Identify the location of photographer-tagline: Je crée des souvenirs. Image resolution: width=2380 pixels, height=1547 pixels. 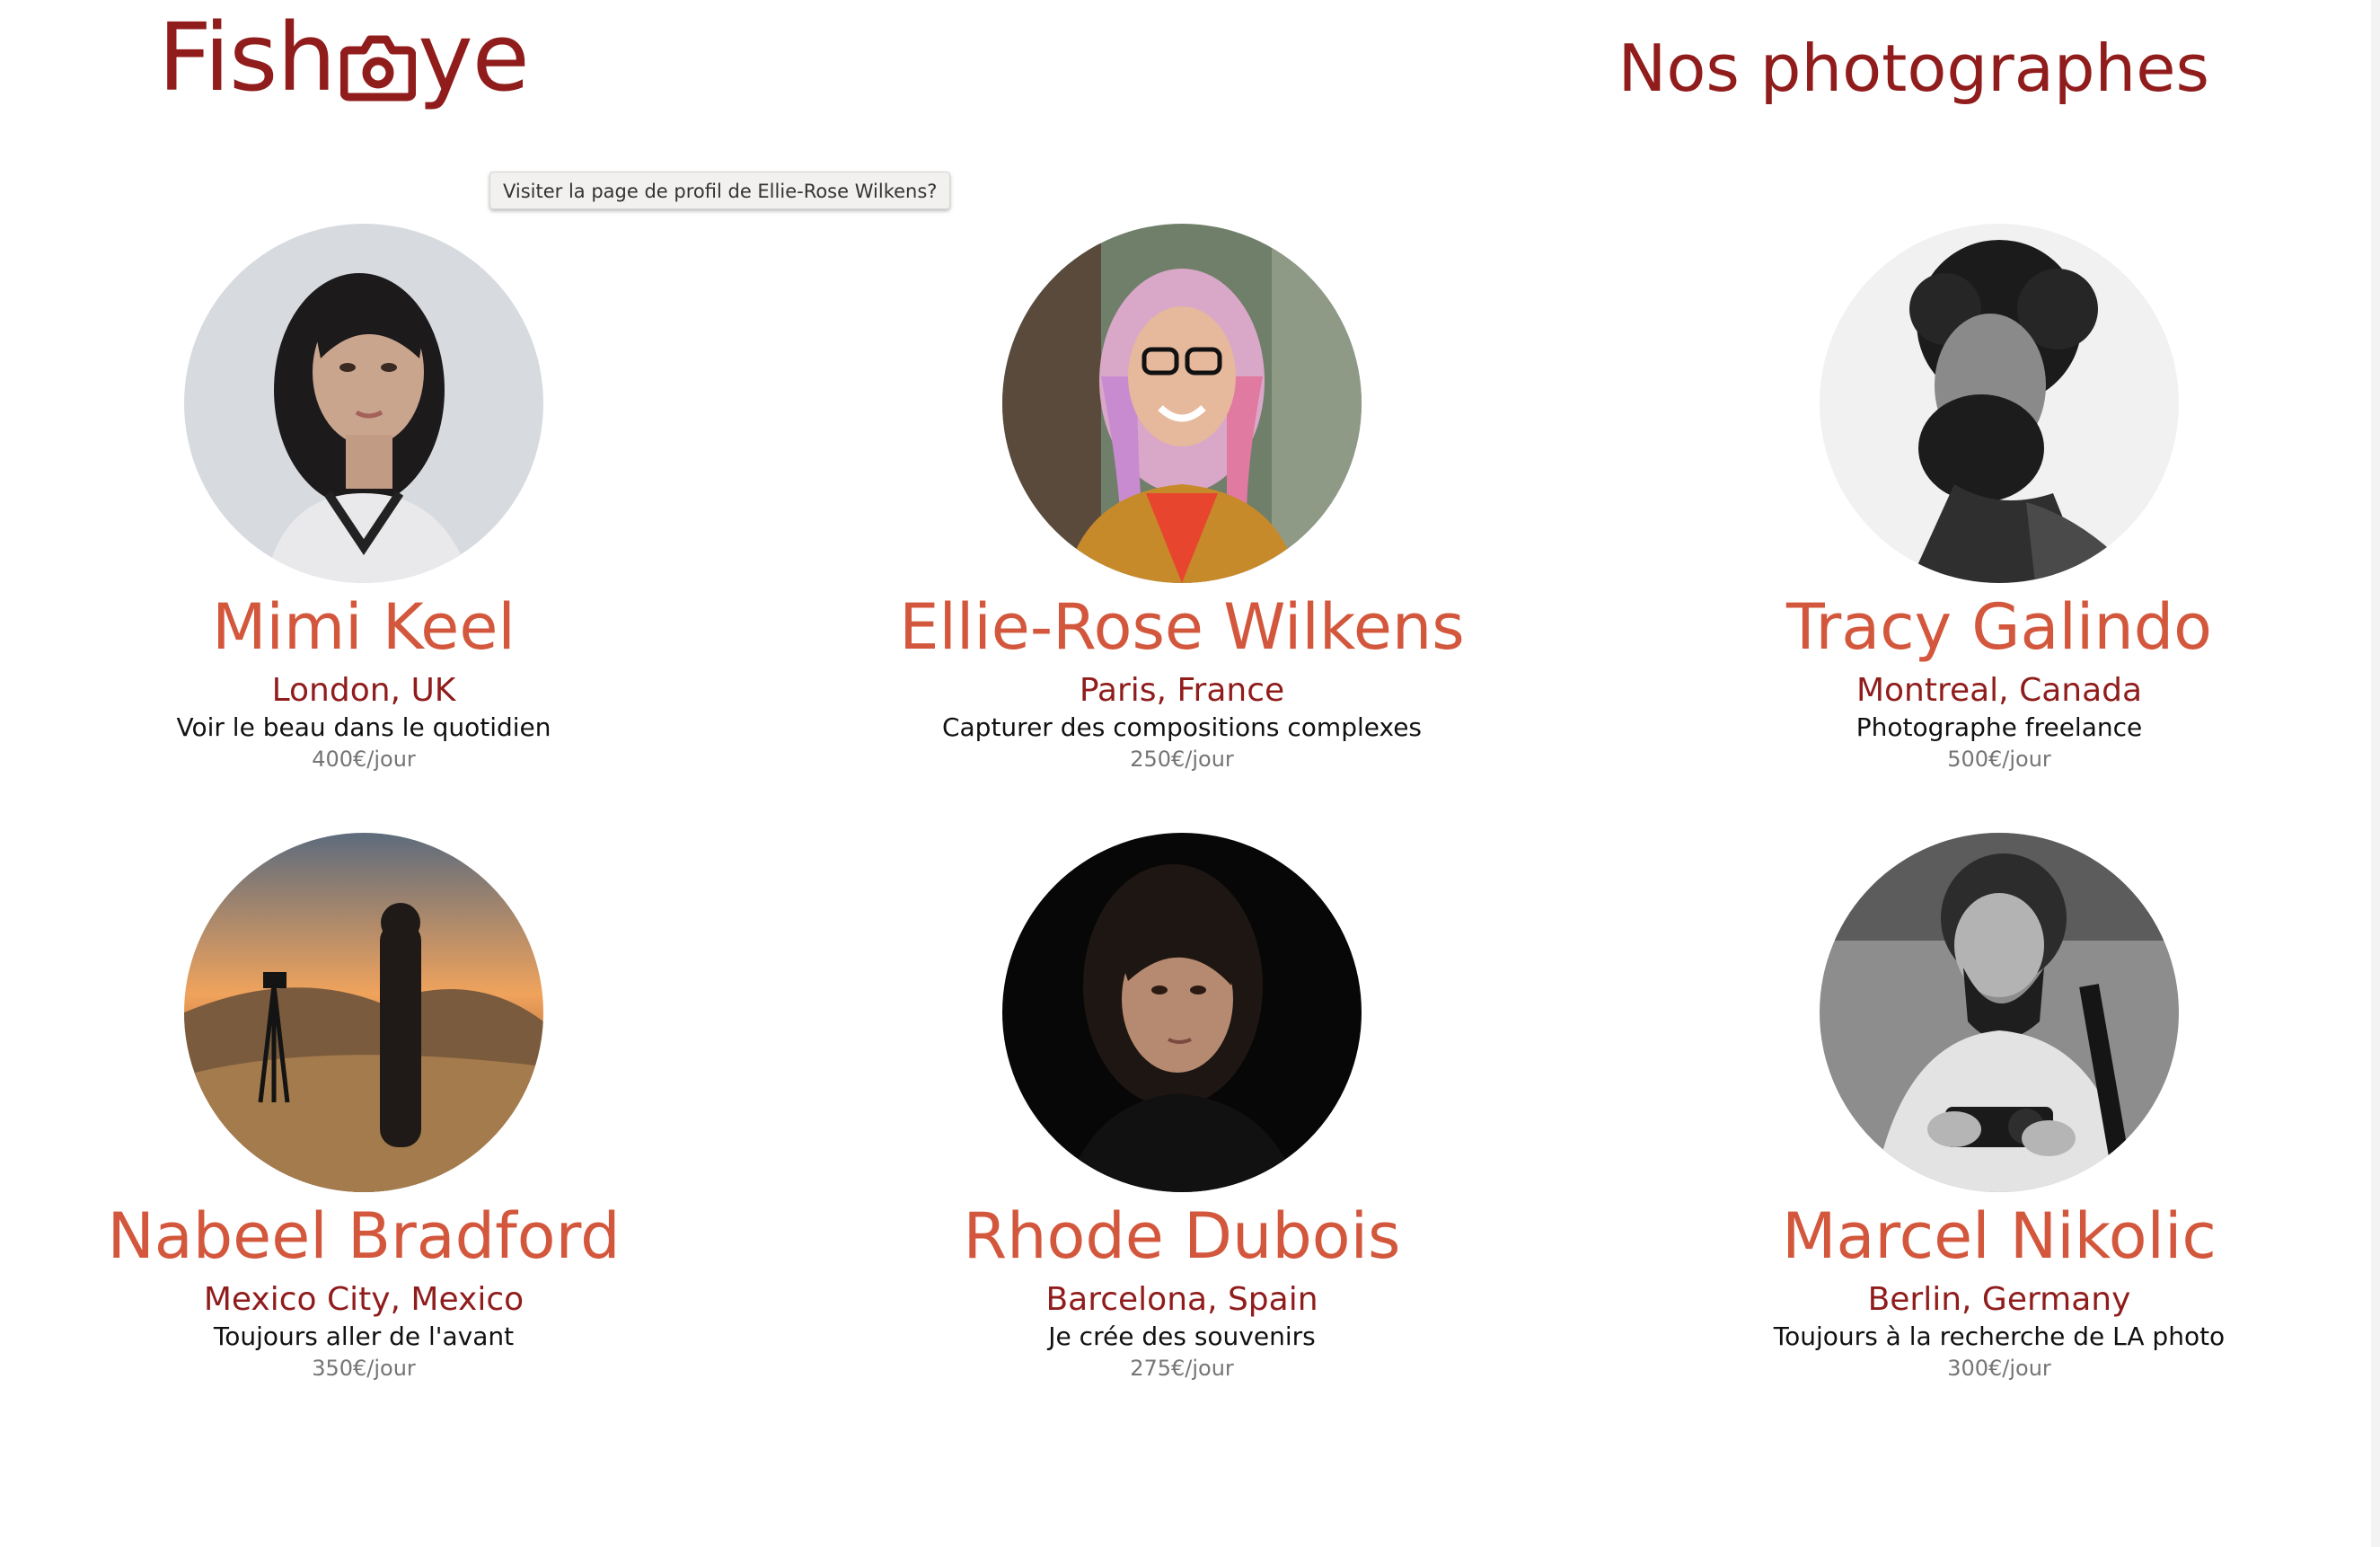
(1182, 1336).